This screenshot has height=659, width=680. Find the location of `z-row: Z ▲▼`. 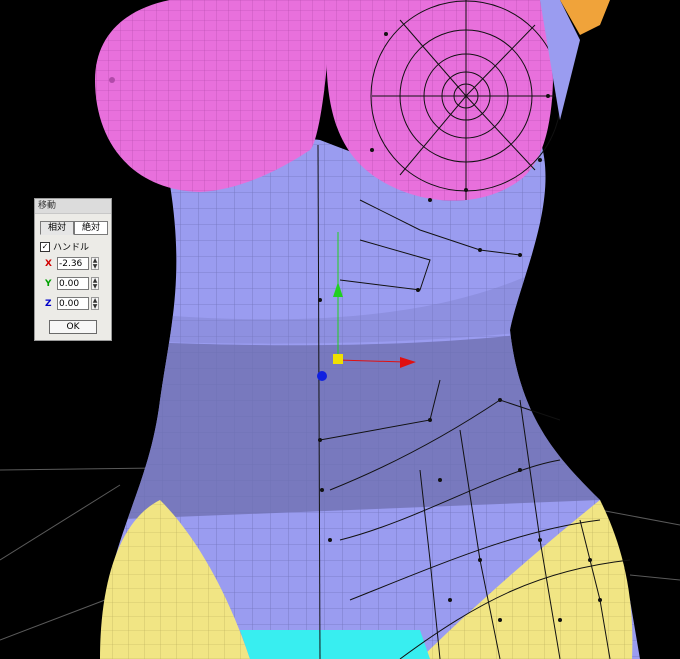

z-row: Z ▲▼ is located at coordinates (72, 303).